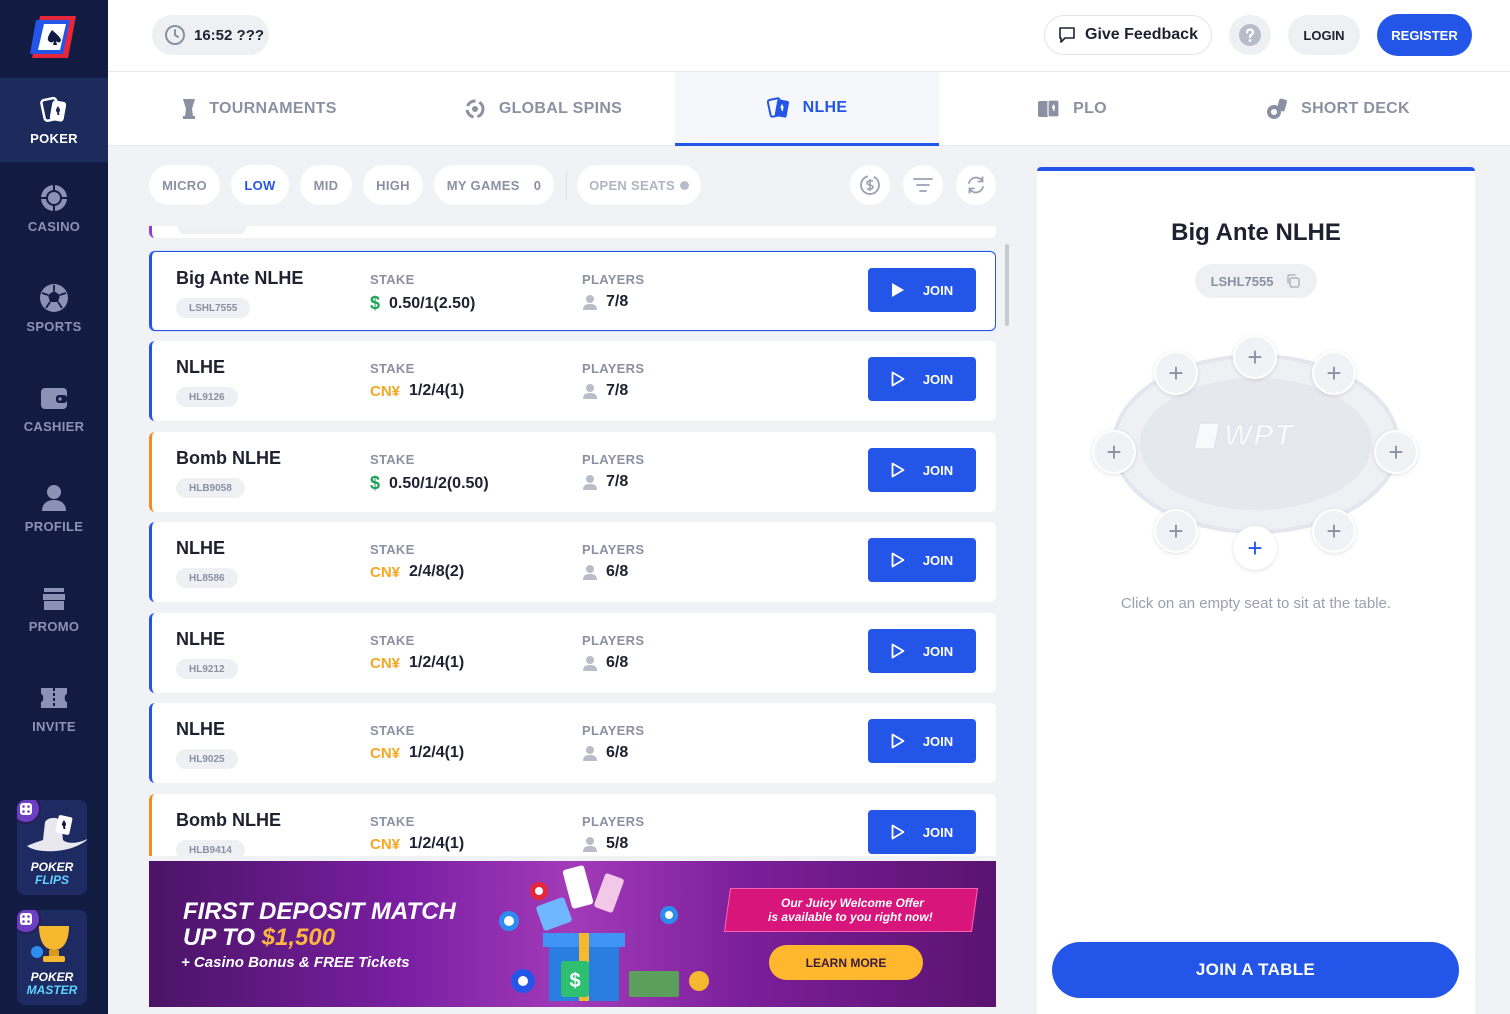  I want to click on filter-micro: MICRO, so click(184, 185).